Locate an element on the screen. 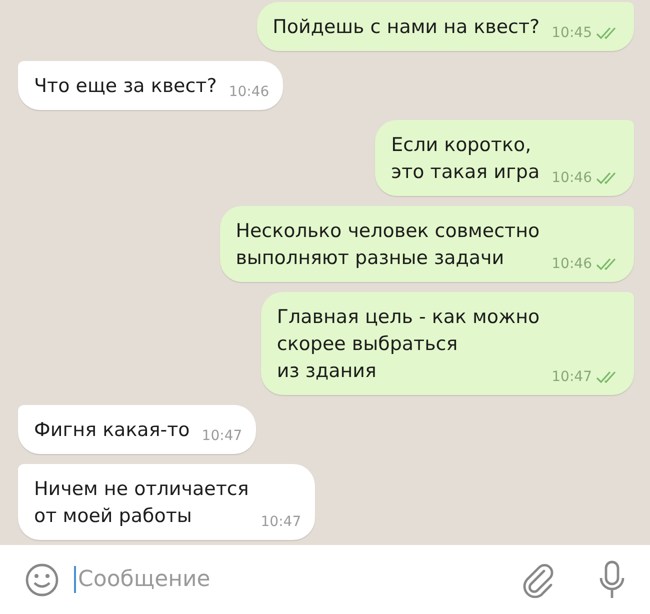 The height and width of the screenshot is (614, 650). smiley-icon is located at coordinates (42, 580).